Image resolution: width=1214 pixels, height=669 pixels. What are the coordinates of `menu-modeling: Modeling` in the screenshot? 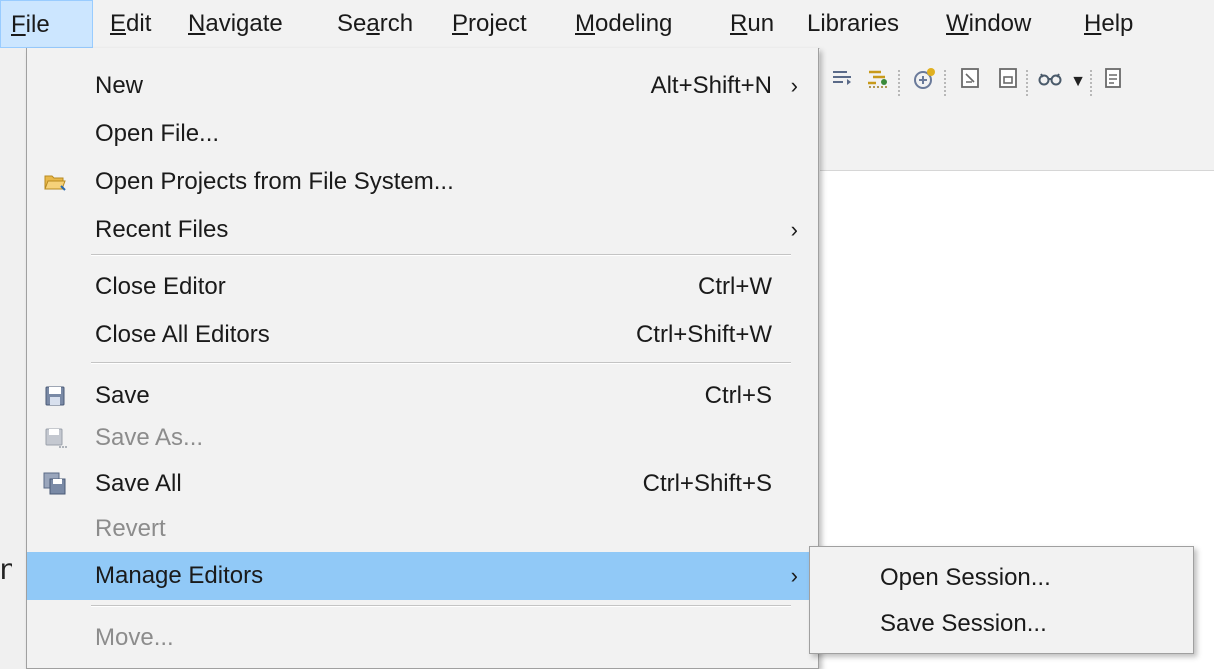 It's located at (623, 24).